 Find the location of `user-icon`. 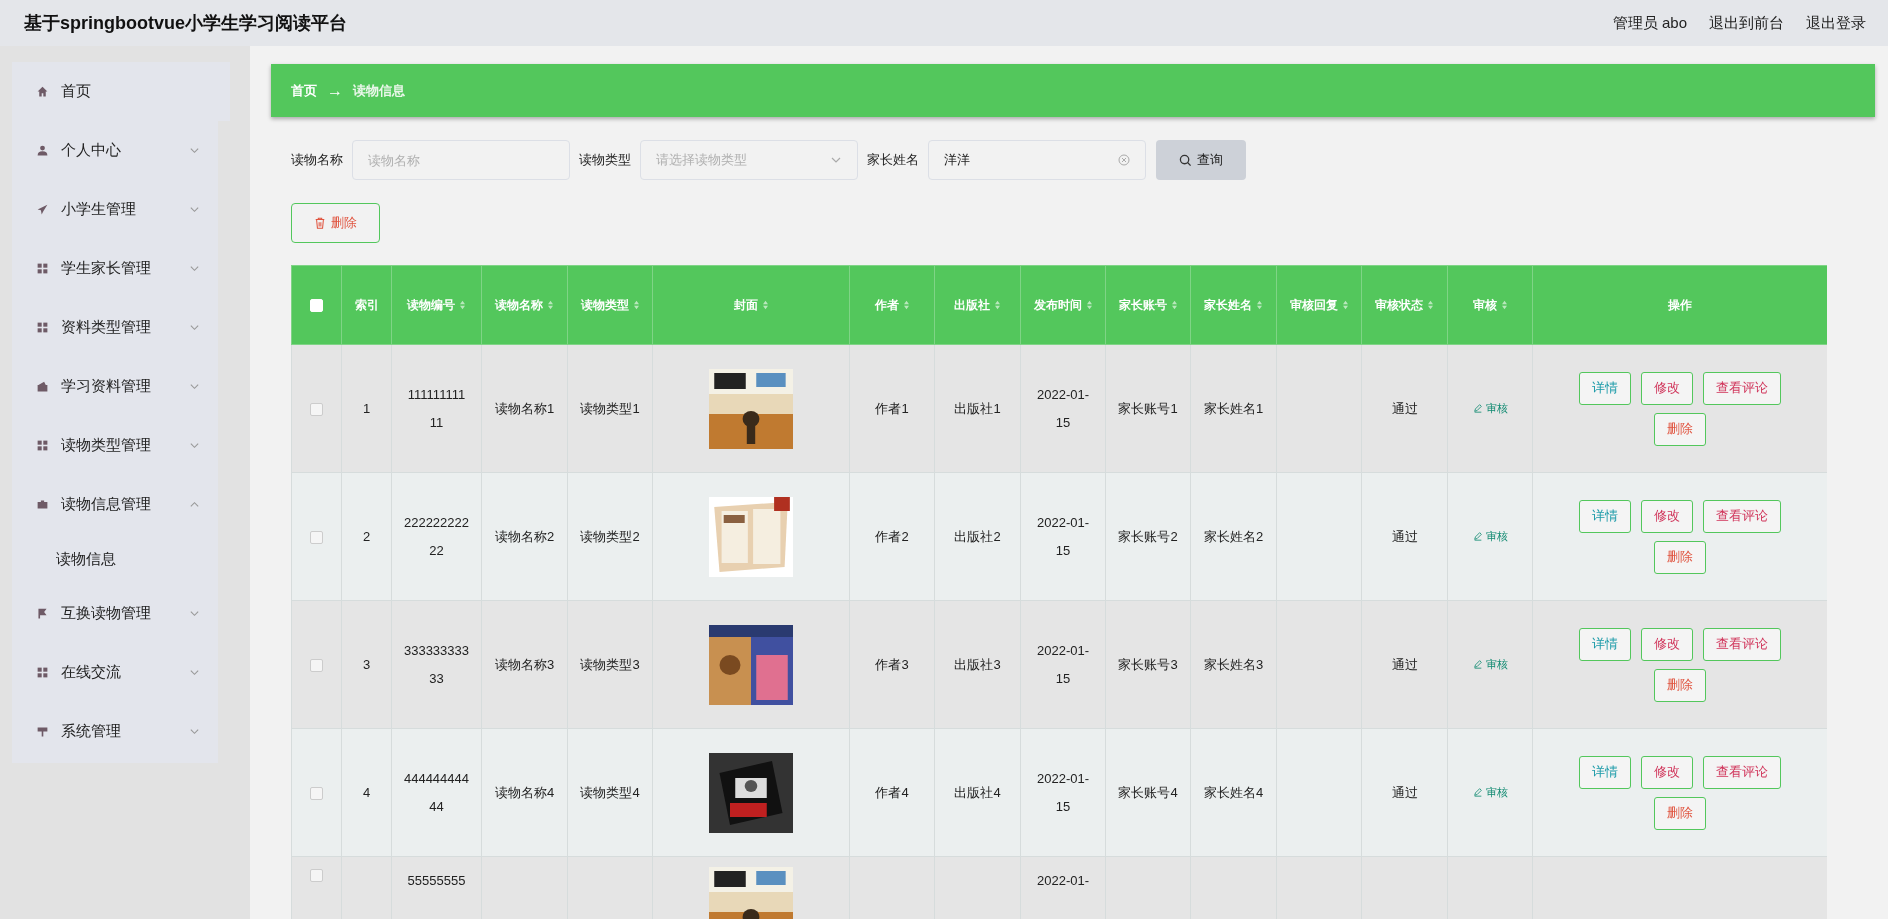

user-icon is located at coordinates (42, 150).